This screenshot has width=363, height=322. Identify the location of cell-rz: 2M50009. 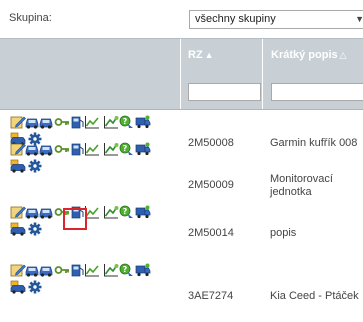
(211, 185).